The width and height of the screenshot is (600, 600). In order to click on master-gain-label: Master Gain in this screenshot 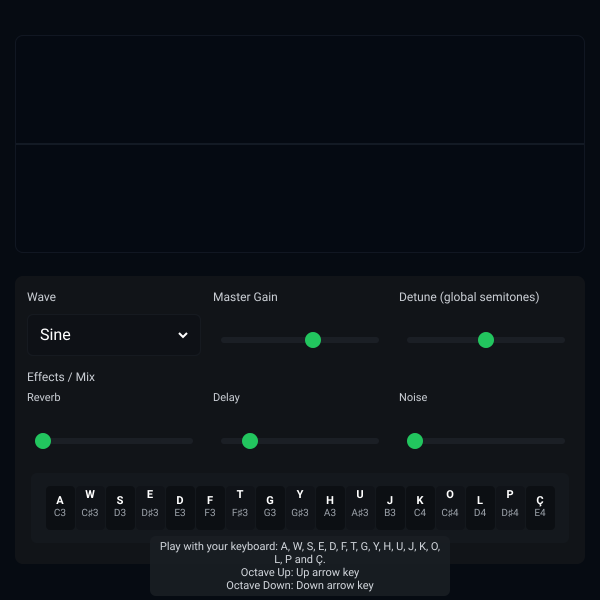, I will do `click(246, 297)`.